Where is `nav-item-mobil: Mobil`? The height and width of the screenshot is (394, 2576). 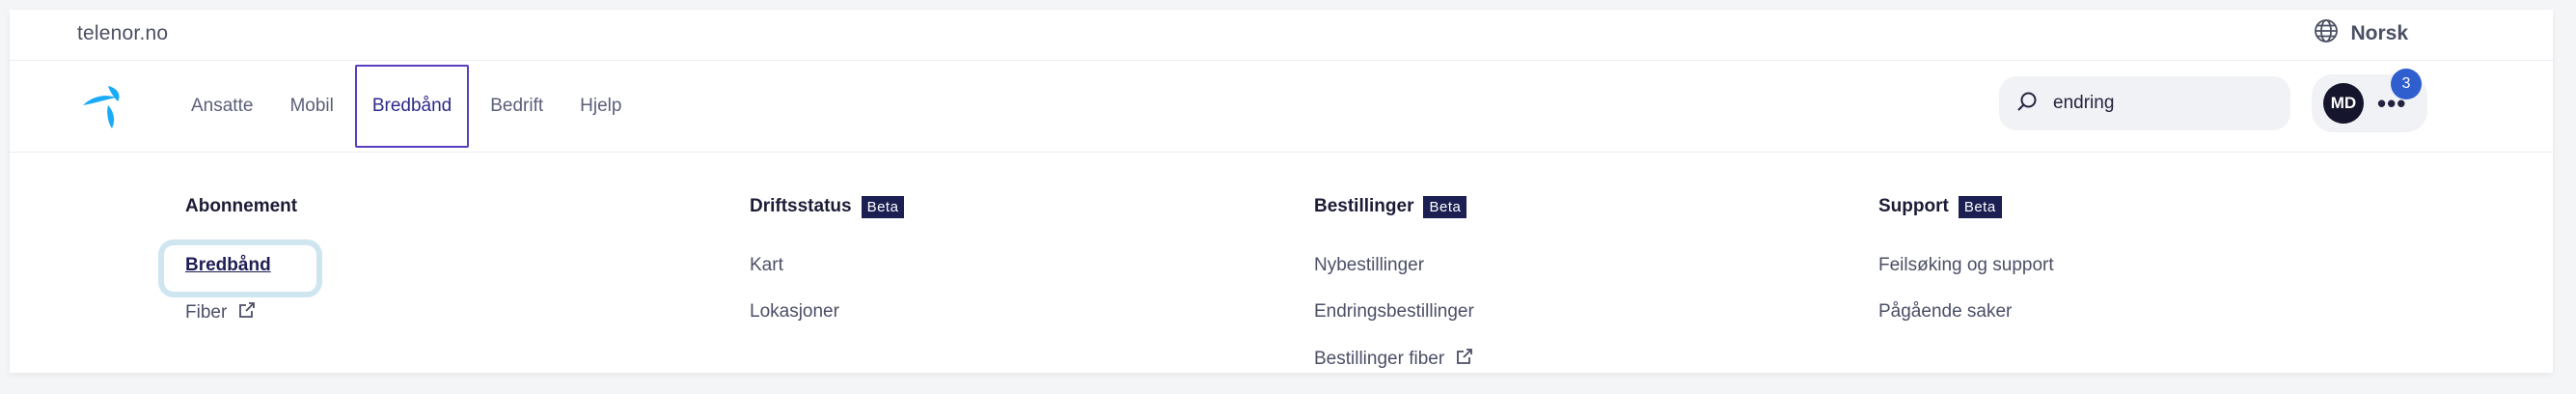
nav-item-mobil: Mobil is located at coordinates (311, 106).